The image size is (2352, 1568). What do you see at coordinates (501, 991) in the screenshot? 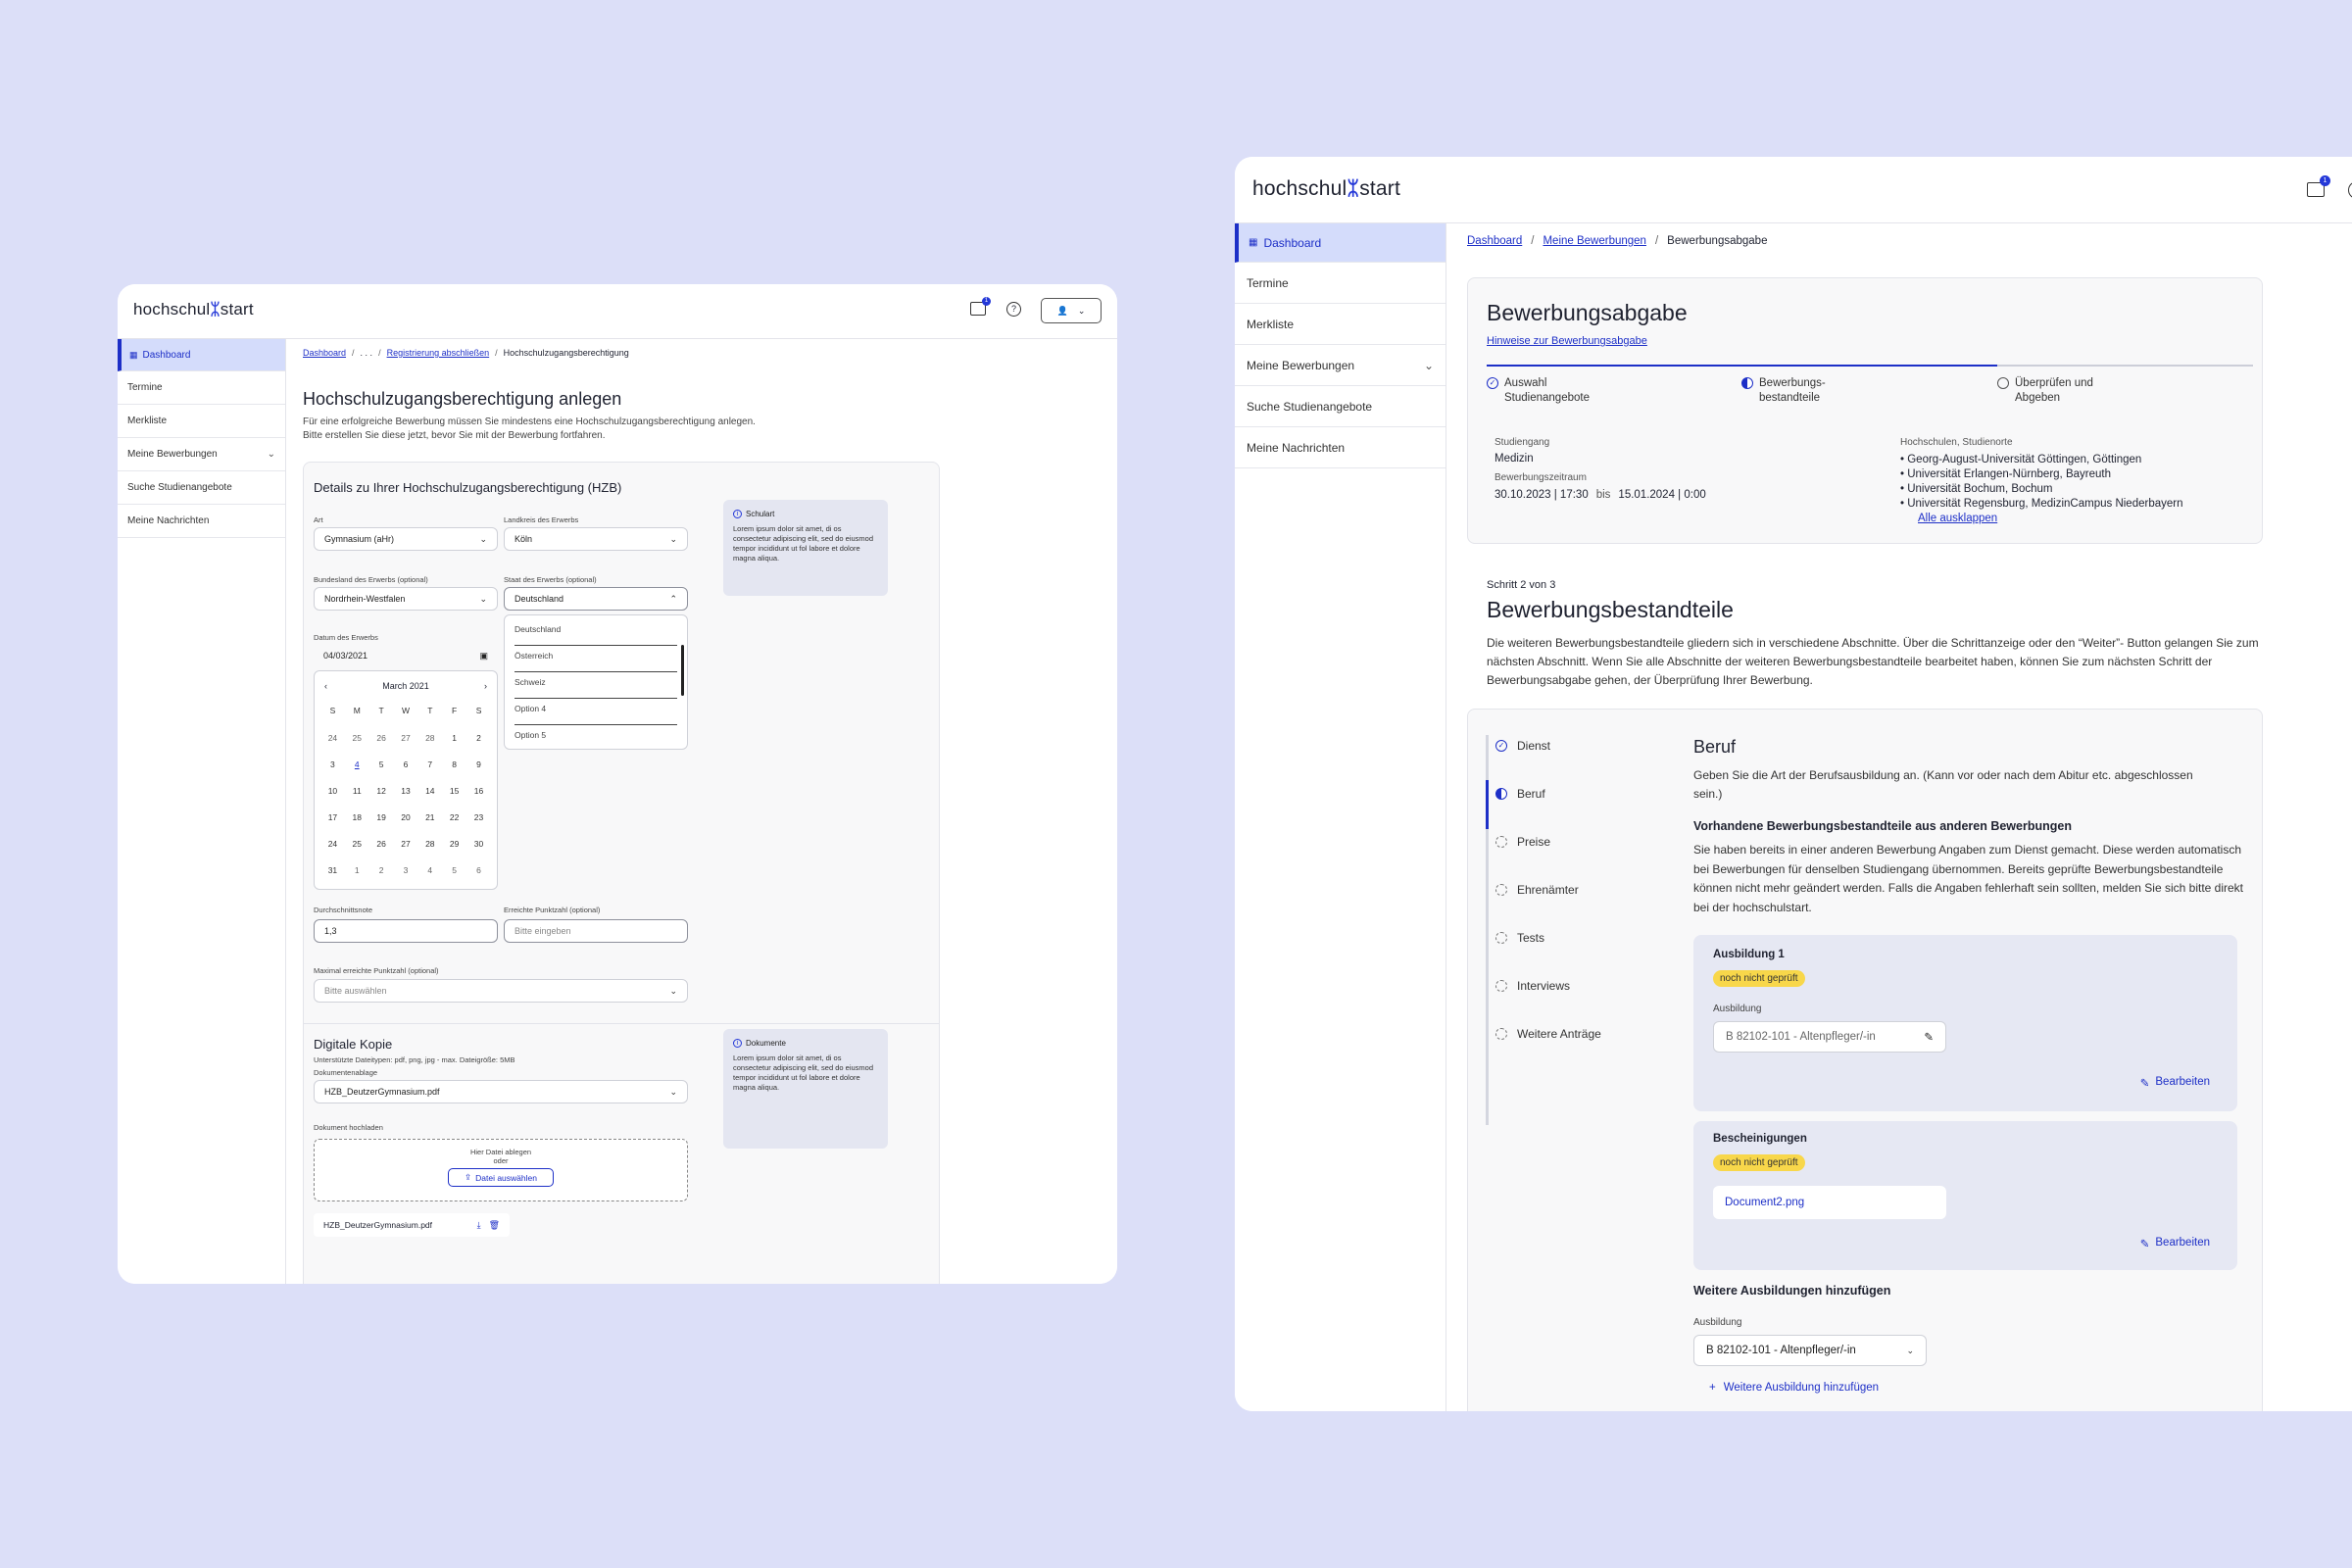
I see `max-punktzahl-select: Bitte auswählen ⌄` at bounding box center [501, 991].